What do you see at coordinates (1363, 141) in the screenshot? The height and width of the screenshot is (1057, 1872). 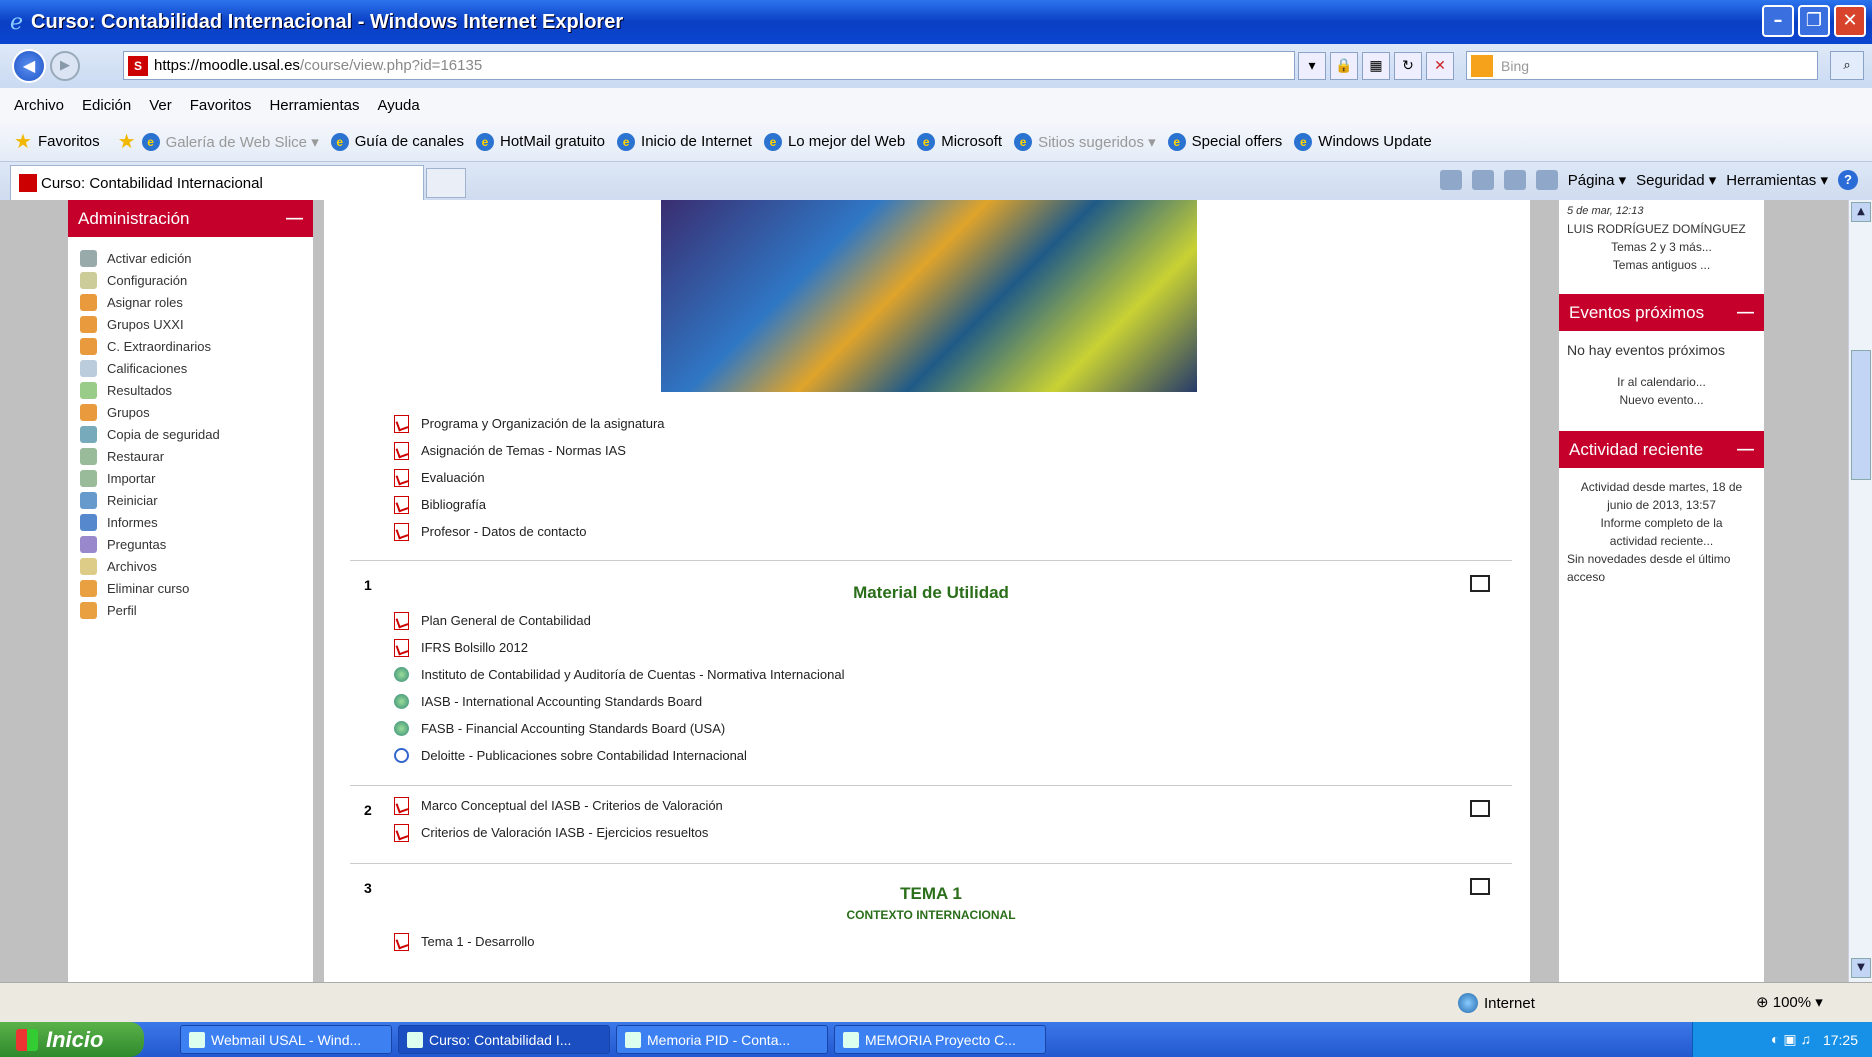 I see `favorite-link: e Windows Update` at bounding box center [1363, 141].